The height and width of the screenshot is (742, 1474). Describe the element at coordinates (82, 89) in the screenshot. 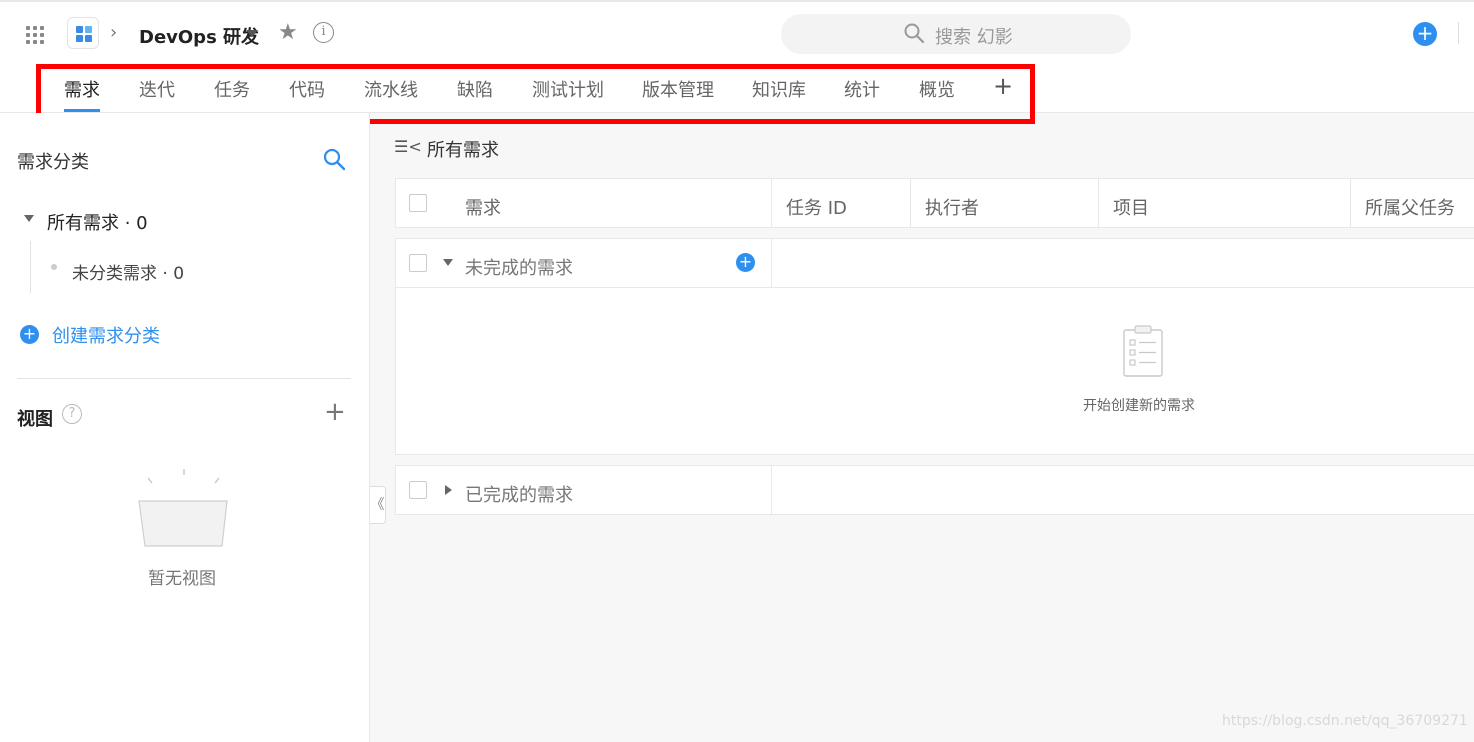

I see `tab-requirements: 需求` at that location.